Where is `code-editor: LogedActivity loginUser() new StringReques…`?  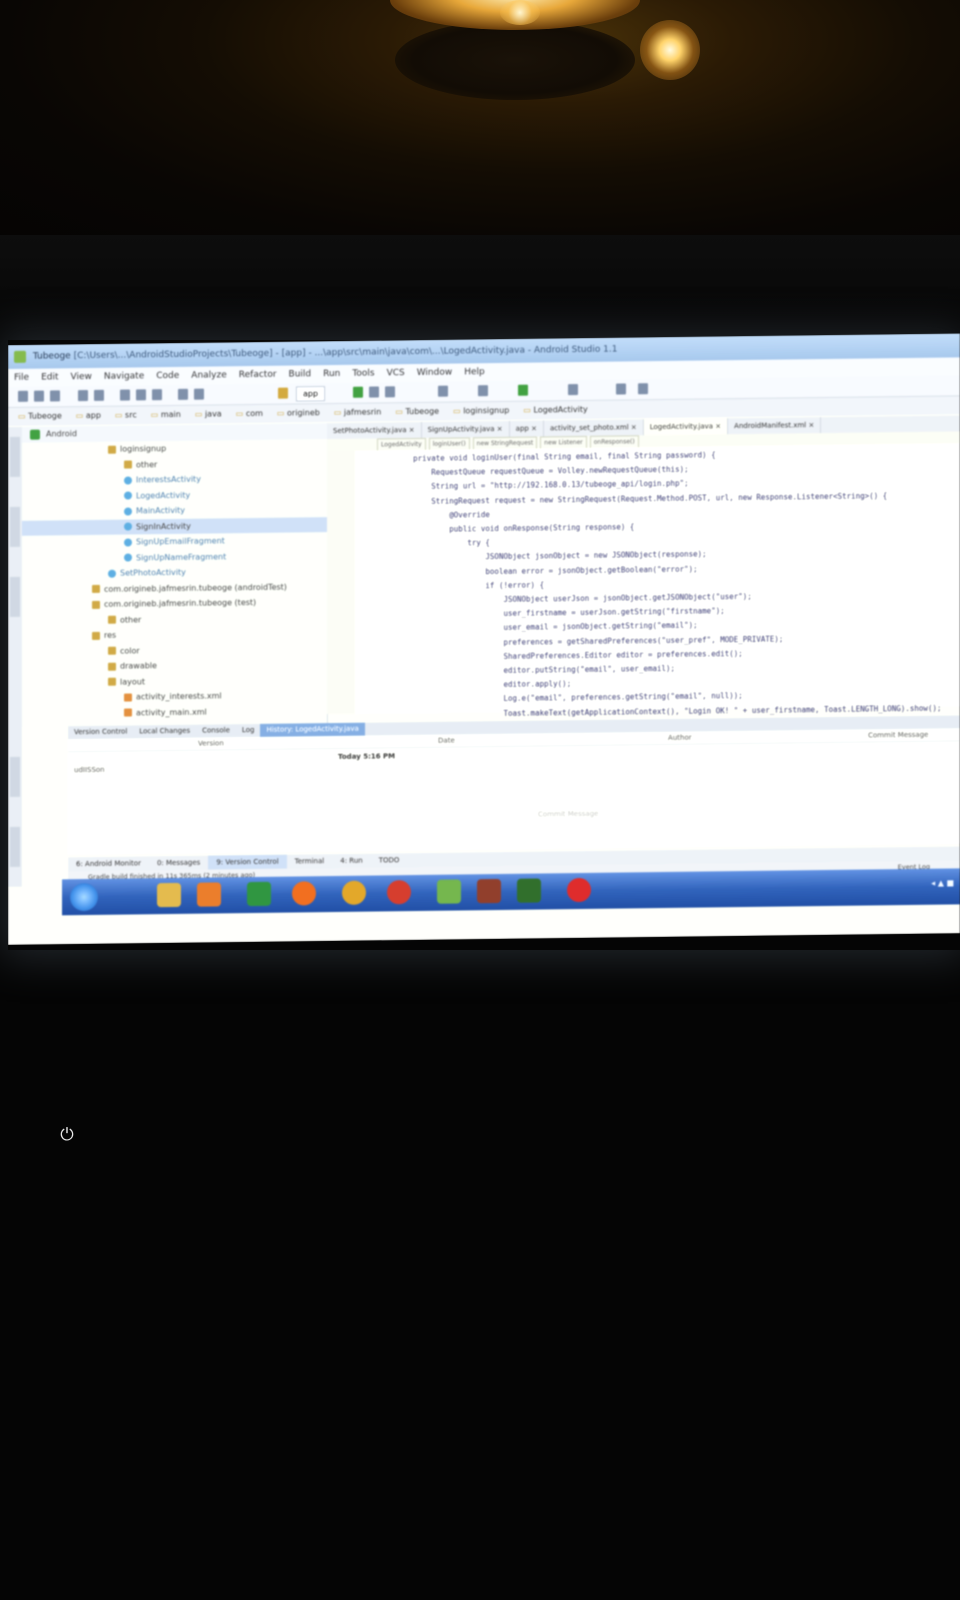
code-editor: LogedActivity loginUser() new StringReques… is located at coordinates (643, 588).